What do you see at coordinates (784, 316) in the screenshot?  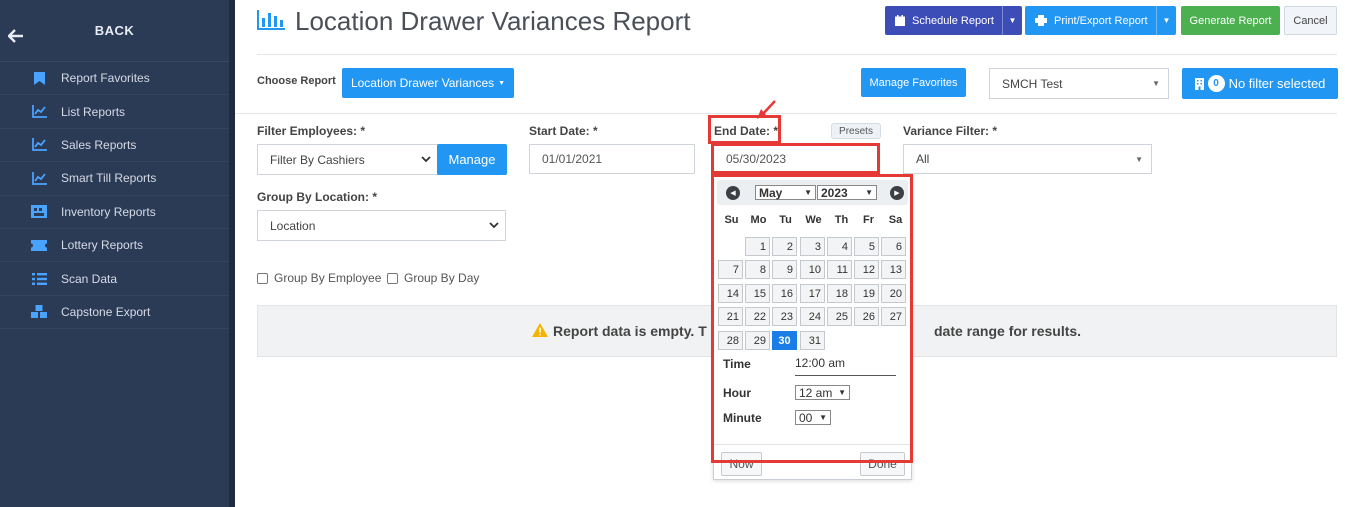 I see `day-cell: 23` at bounding box center [784, 316].